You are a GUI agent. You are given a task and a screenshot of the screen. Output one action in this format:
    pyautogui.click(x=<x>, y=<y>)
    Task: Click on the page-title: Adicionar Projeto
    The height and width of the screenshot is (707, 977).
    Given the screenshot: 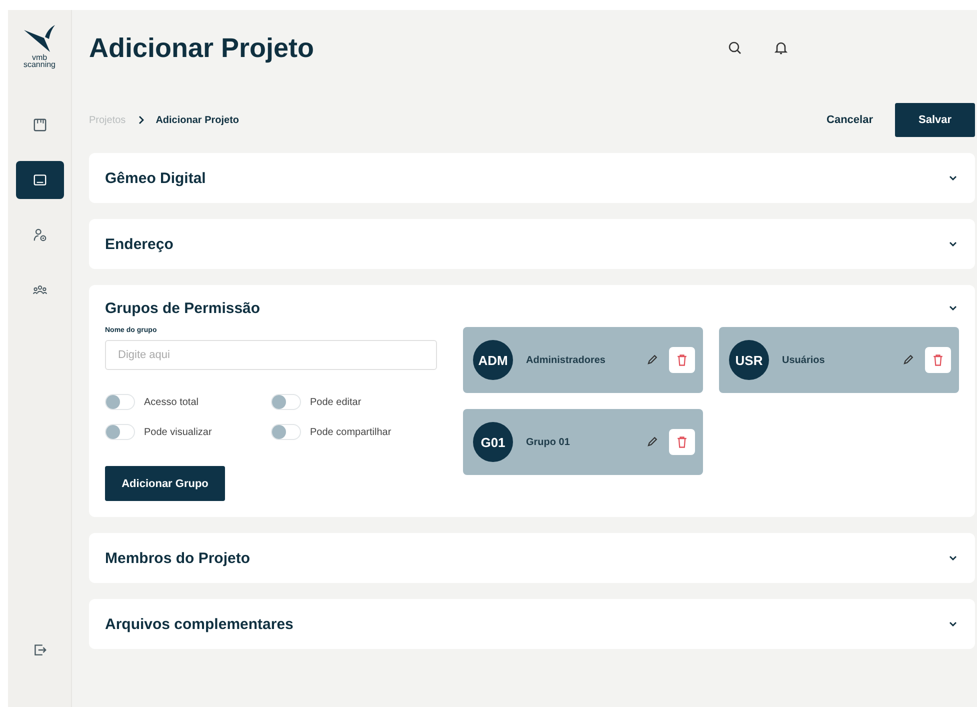 What is the action you would take?
    pyautogui.click(x=202, y=48)
    